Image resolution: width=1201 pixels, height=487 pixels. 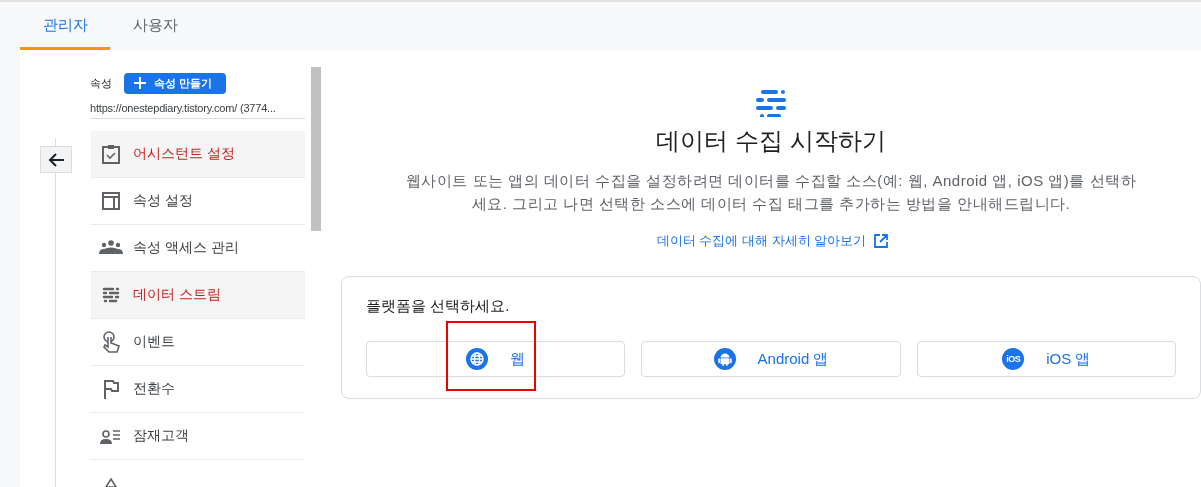 What do you see at coordinates (477, 359) in the screenshot?
I see `globe-icon` at bounding box center [477, 359].